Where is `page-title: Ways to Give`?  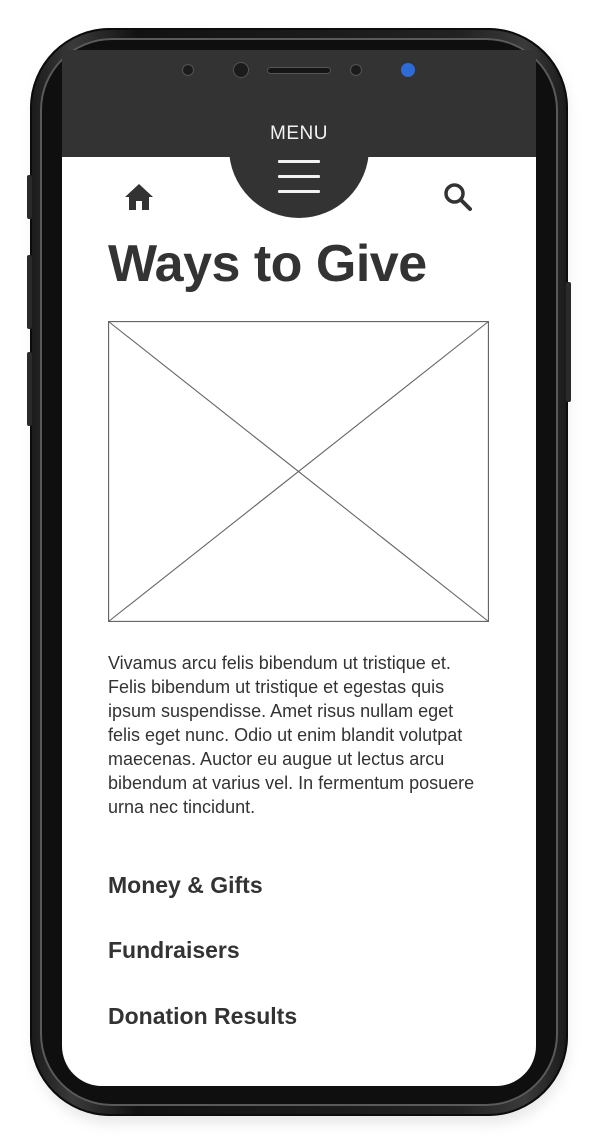 page-title: Ways to Give is located at coordinates (267, 264).